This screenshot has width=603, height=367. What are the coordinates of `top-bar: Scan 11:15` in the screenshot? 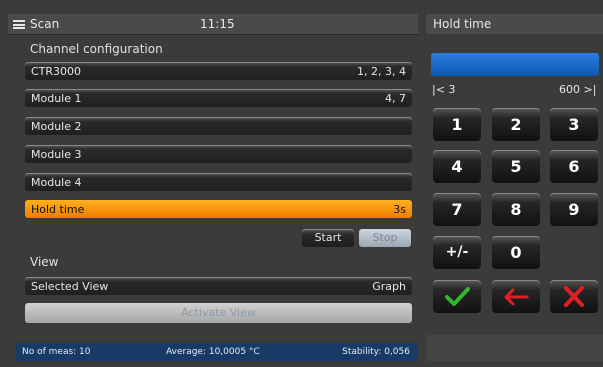 It's located at (213, 24).